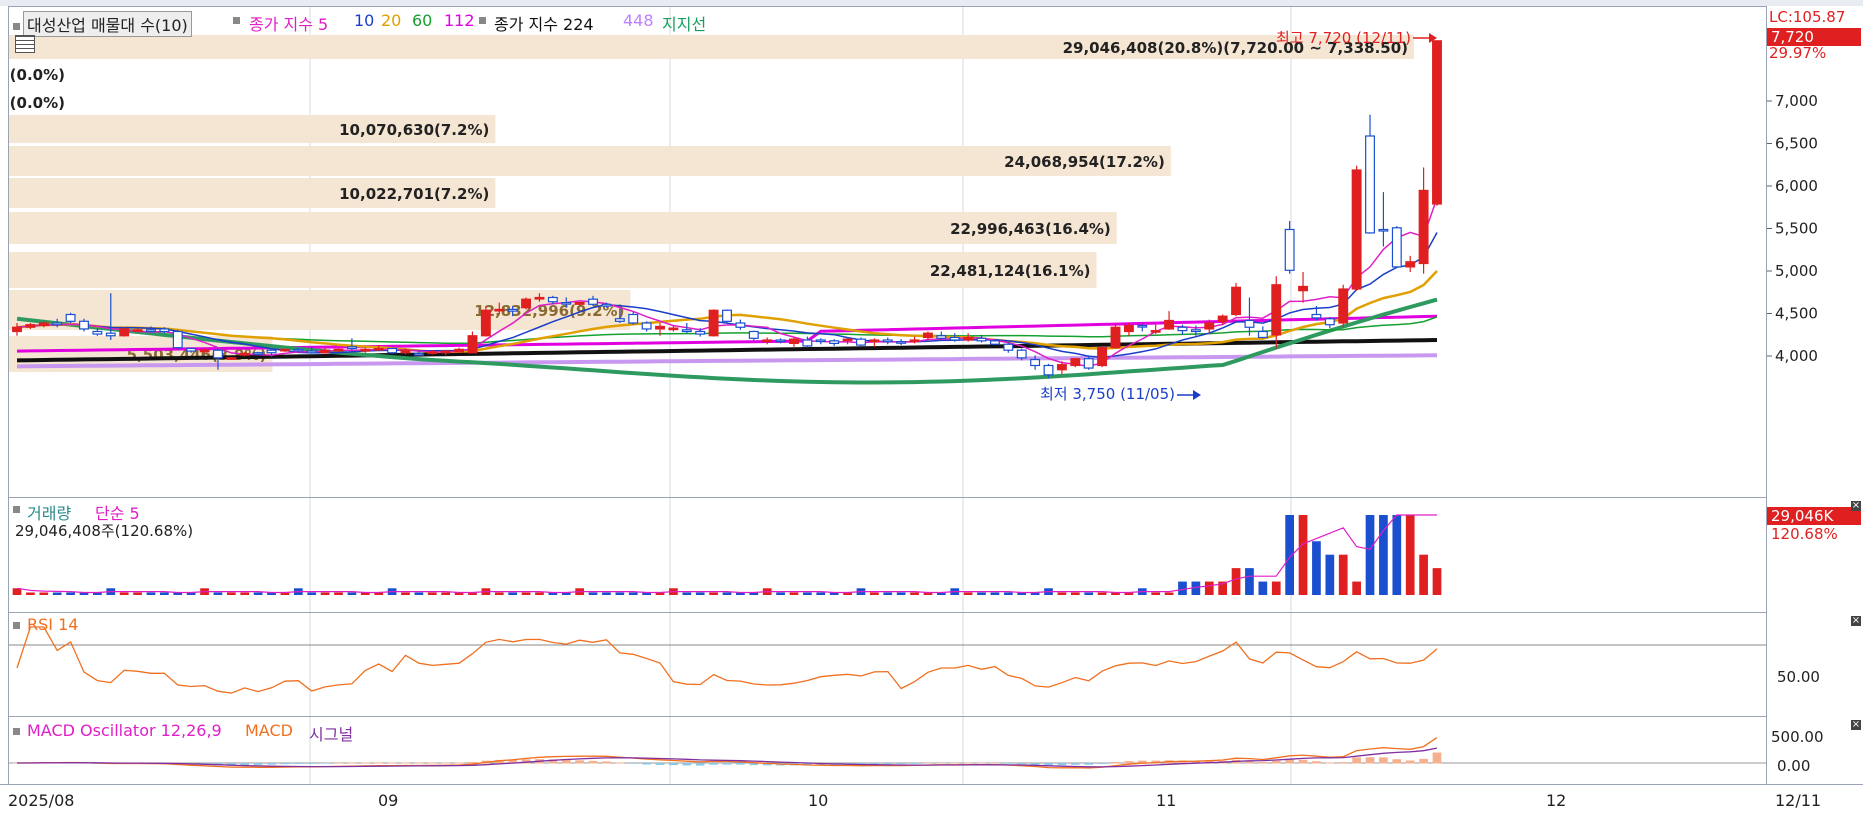 This screenshot has height=815, width=1863. What do you see at coordinates (364, 20) in the screenshot?
I see `legend-ma-10: 10` at bounding box center [364, 20].